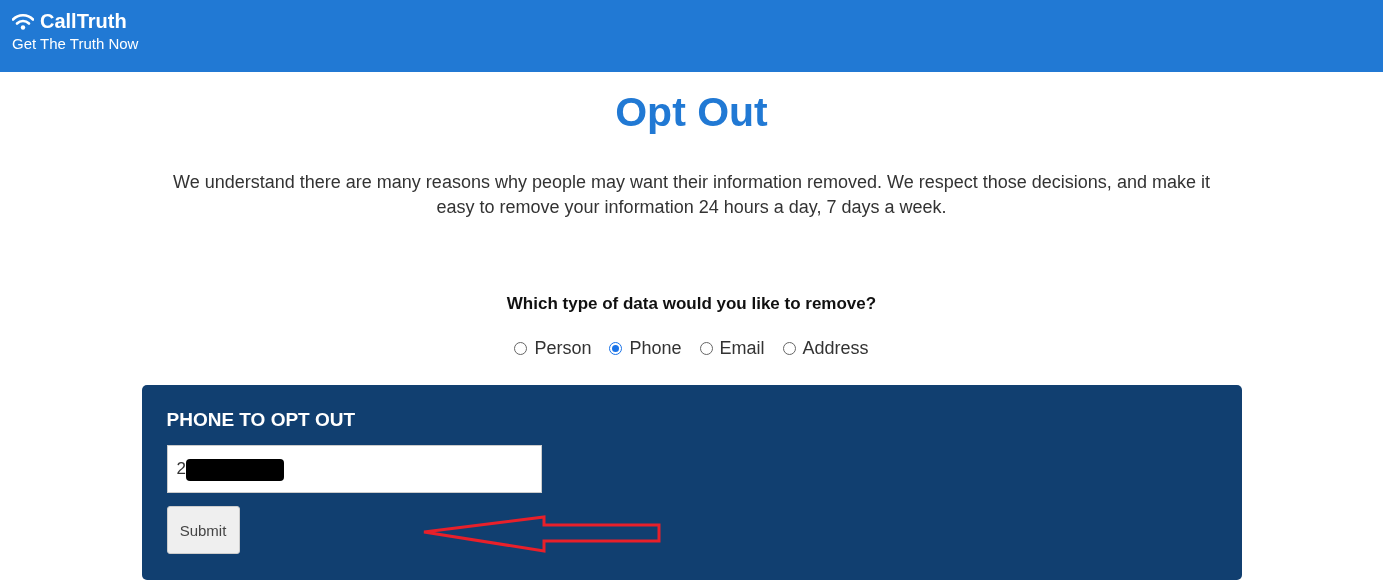 The image size is (1383, 582). I want to click on panel-heading: PHONE TO OPT OUT, so click(261, 420).